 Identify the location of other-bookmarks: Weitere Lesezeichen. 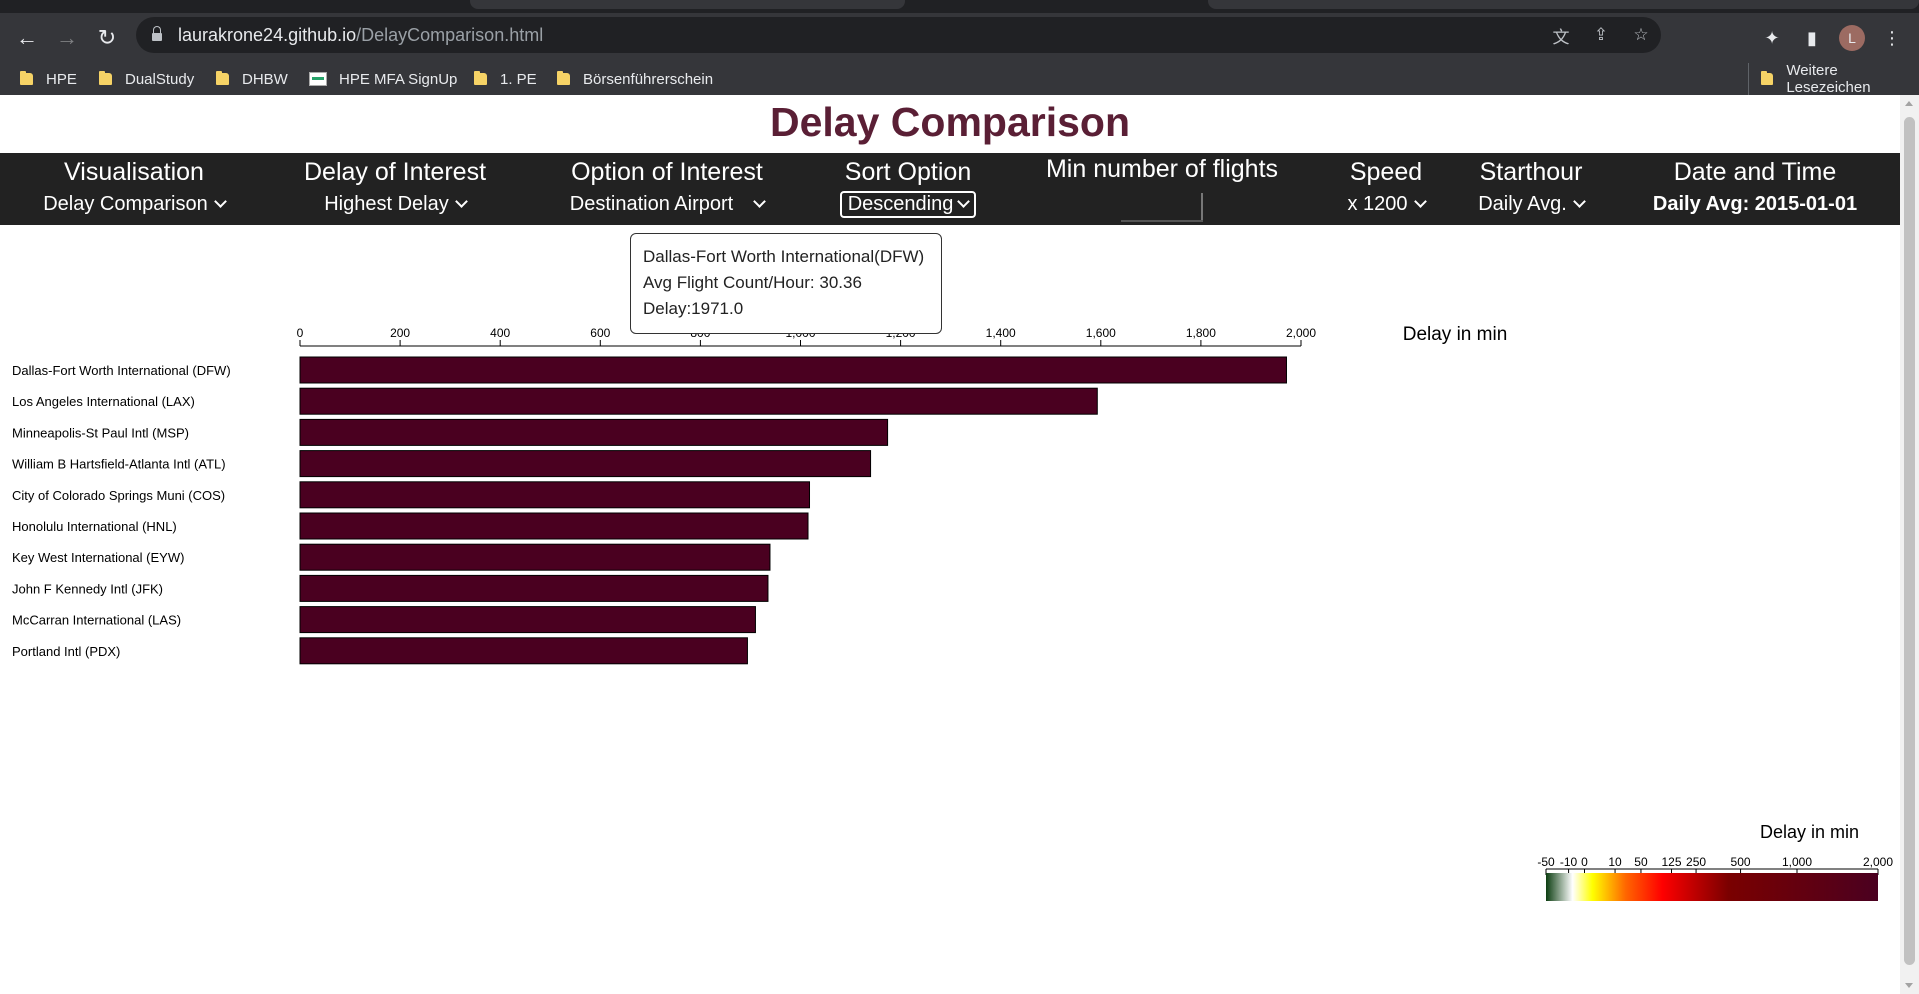
(1833, 79).